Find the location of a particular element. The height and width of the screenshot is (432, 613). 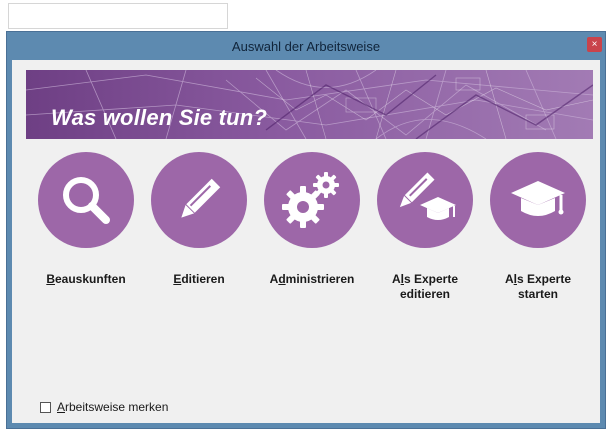

action-label: Editieren is located at coordinates (199, 279).